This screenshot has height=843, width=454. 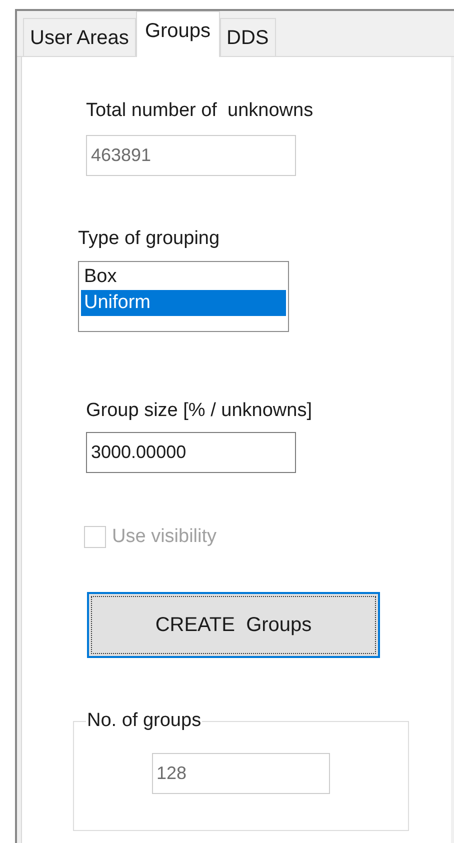 I want to click on tab: DDS, so click(x=248, y=37).